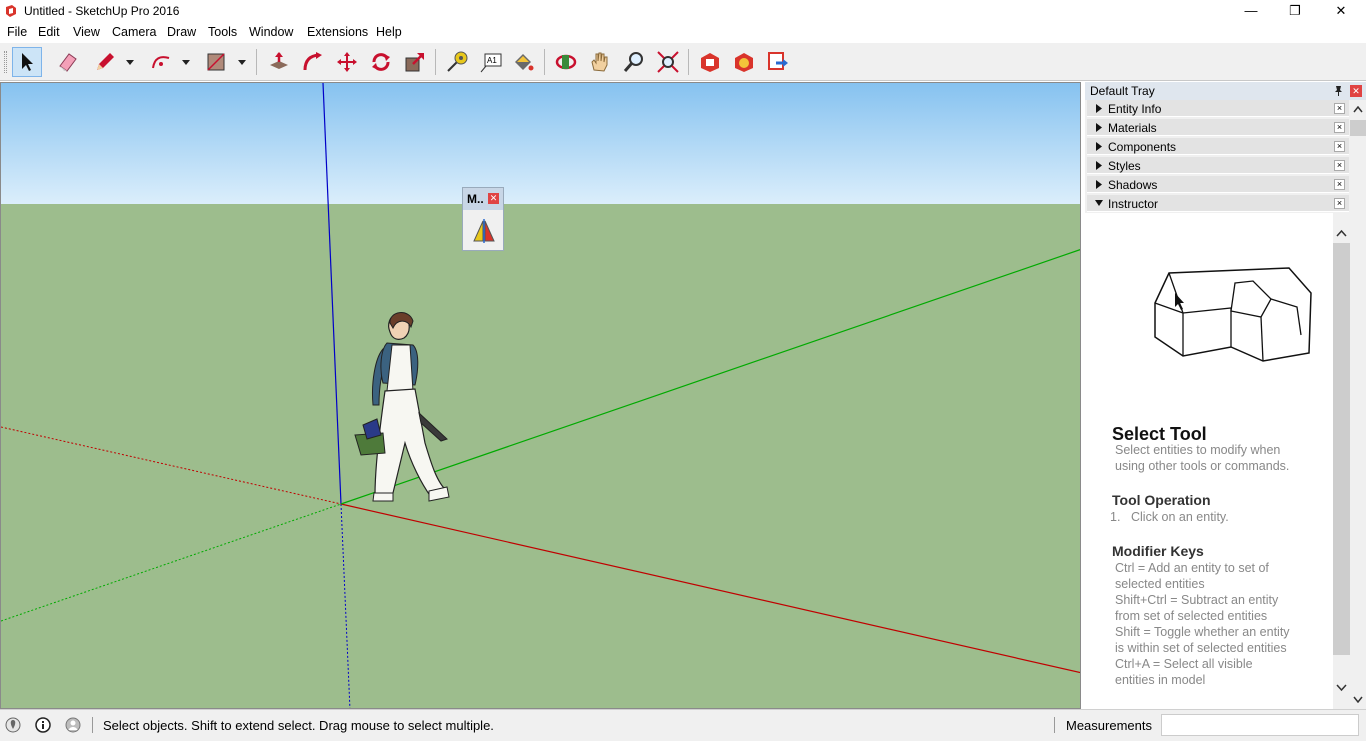  Describe the element at coordinates (86, 32) in the screenshot. I see `menu-view: View` at that location.